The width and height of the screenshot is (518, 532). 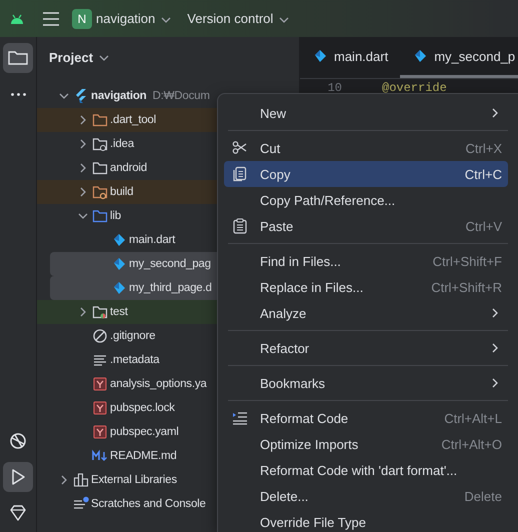 I want to click on tree-row-highlight: my_second_pag, so click(x=133, y=264).